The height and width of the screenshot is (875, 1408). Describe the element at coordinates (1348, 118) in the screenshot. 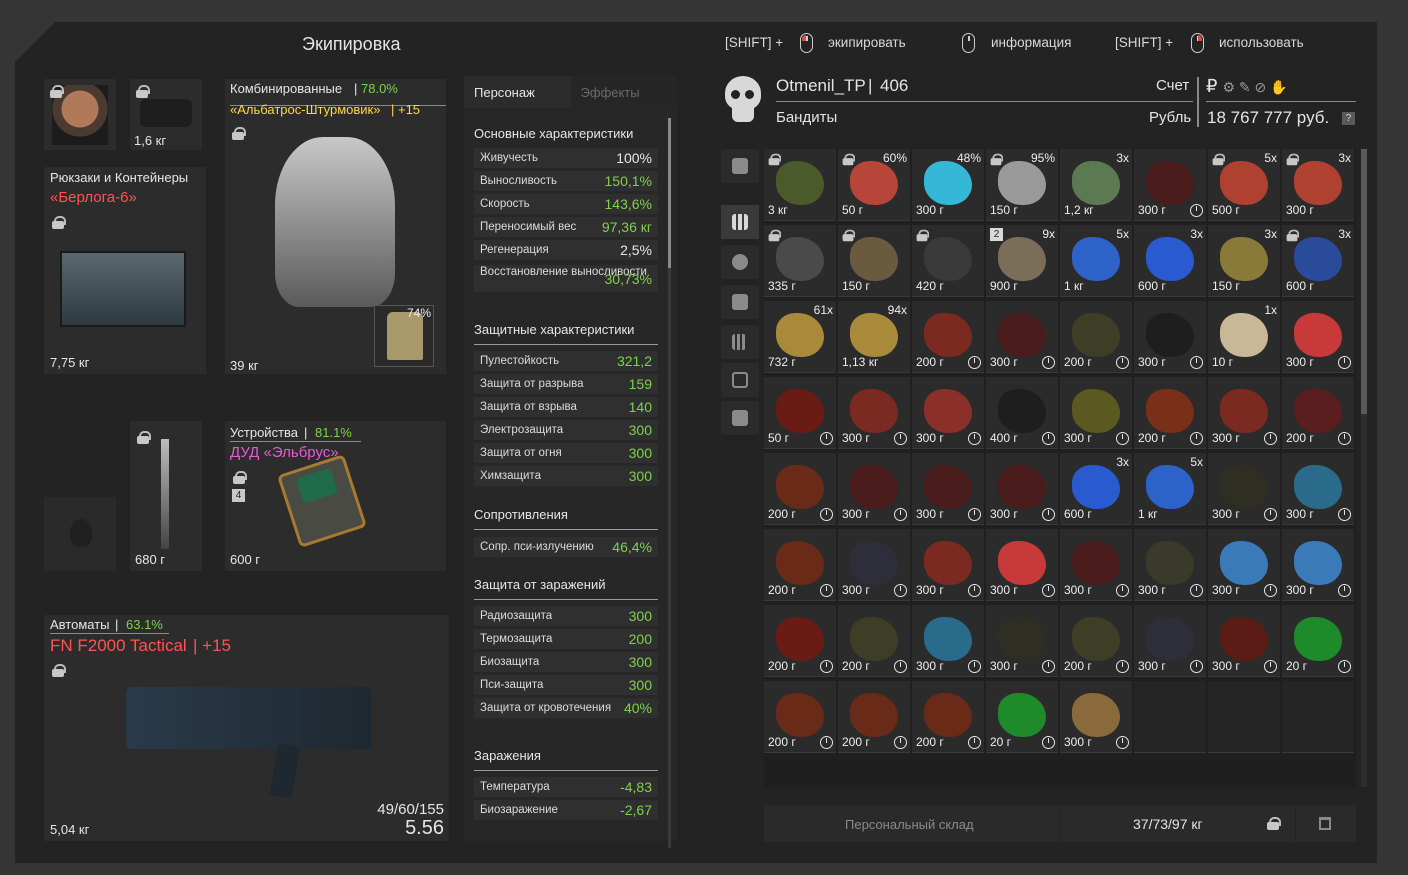

I see `help-icon: ?` at that location.